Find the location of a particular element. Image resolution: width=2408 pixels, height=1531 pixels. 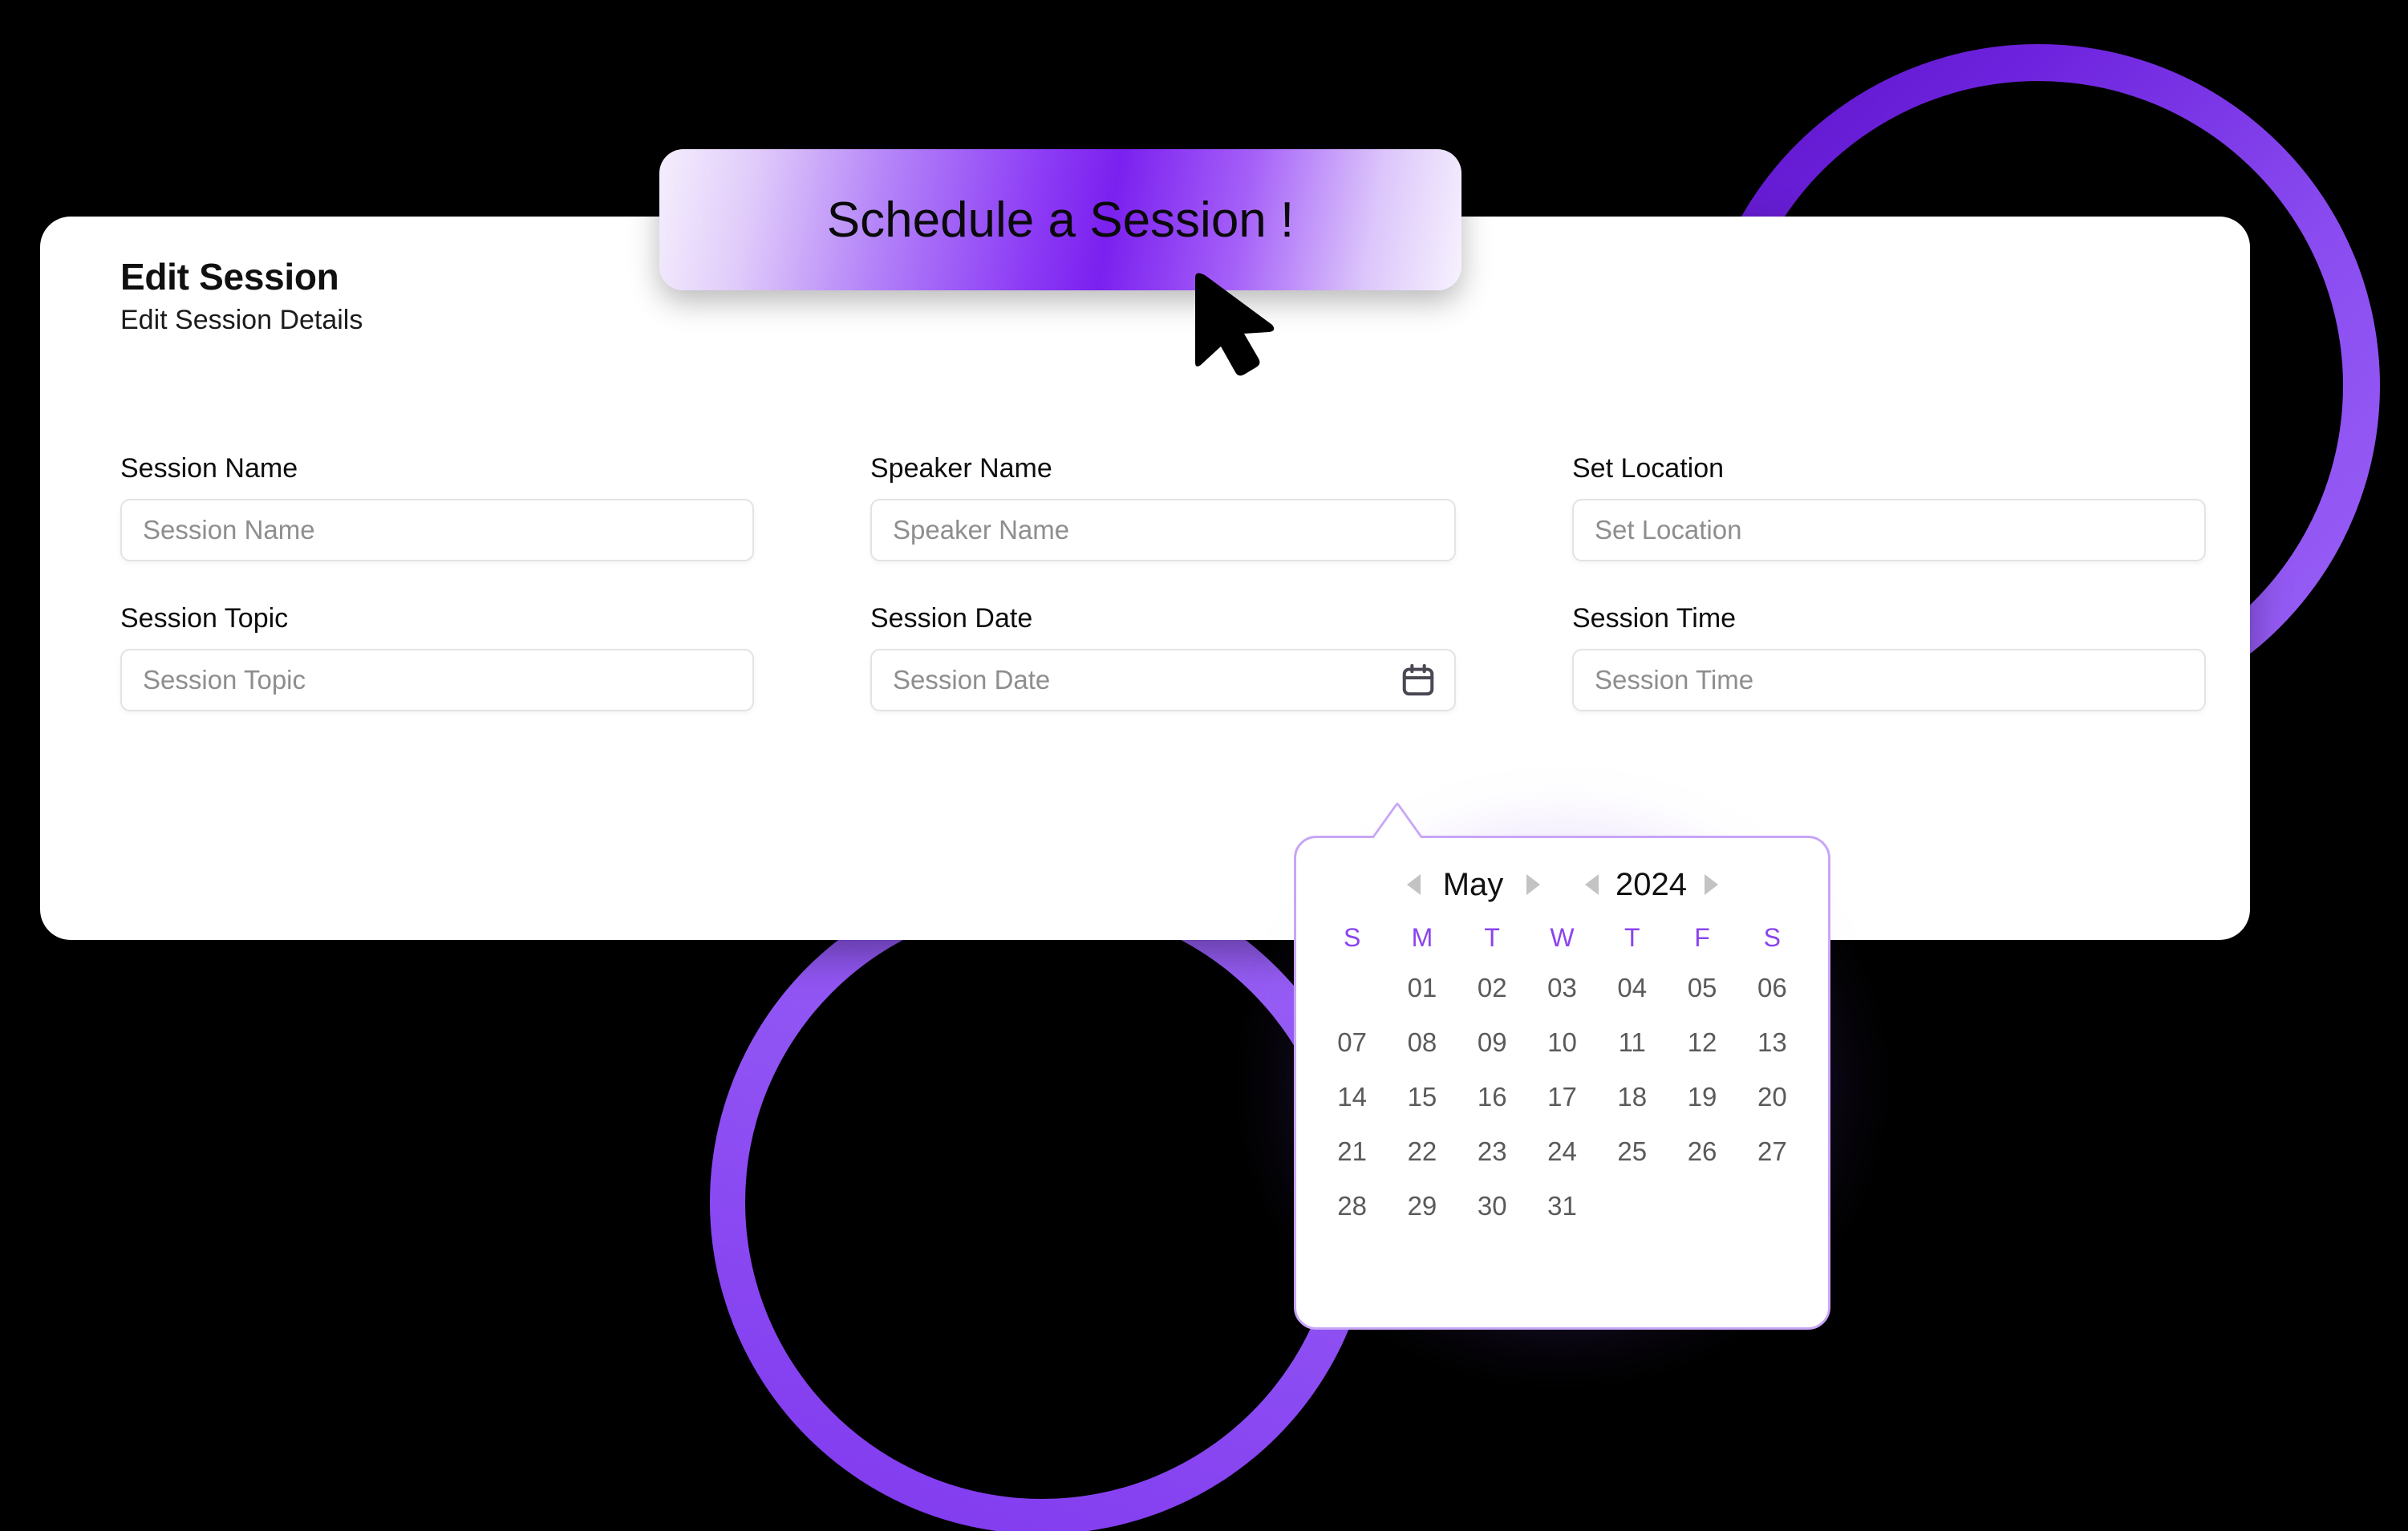

weekday-header-row: SMTWTFS is located at coordinates (1562, 940).